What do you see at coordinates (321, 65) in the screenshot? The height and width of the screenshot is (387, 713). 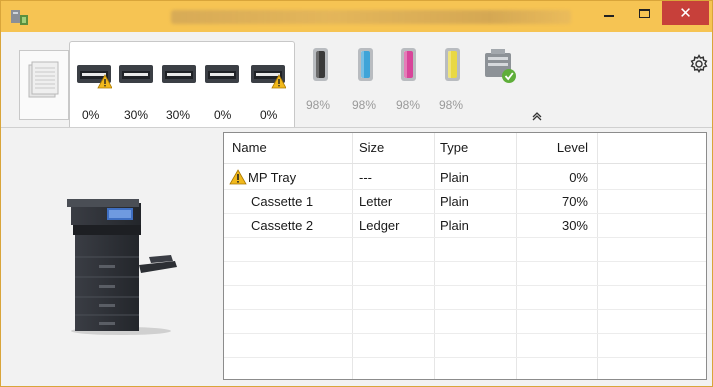 I see `toner-black-icon` at bounding box center [321, 65].